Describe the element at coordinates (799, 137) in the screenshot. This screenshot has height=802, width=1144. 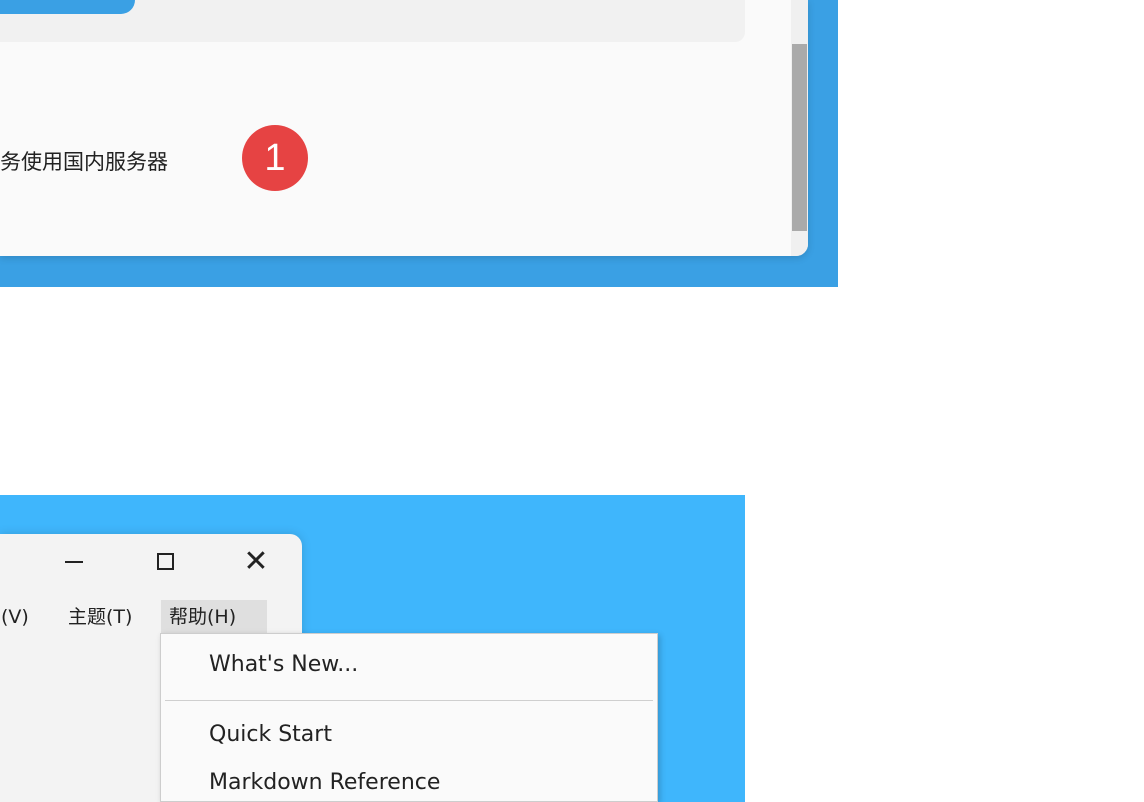
I see `scrollbar-thumb` at that location.